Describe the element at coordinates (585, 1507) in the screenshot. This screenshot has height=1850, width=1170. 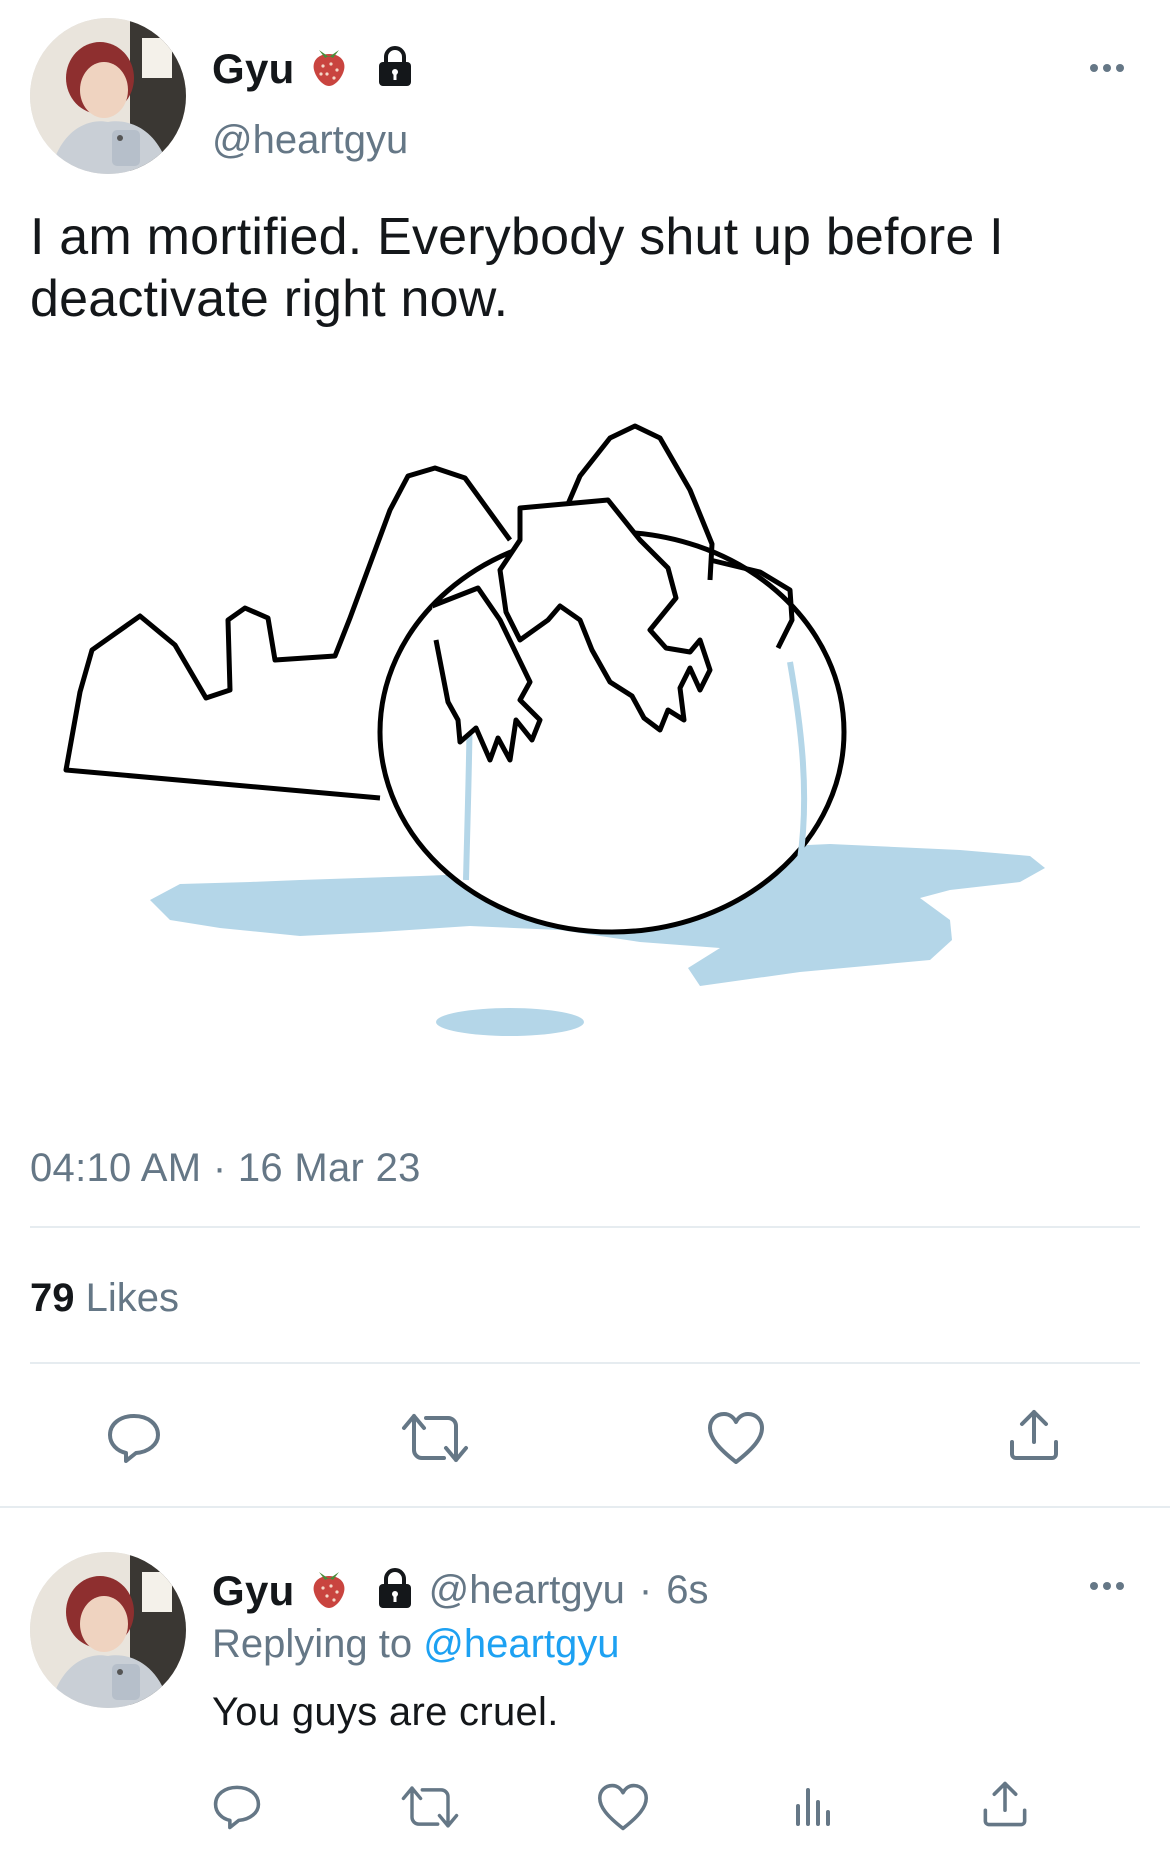
I see `section-divider` at that location.